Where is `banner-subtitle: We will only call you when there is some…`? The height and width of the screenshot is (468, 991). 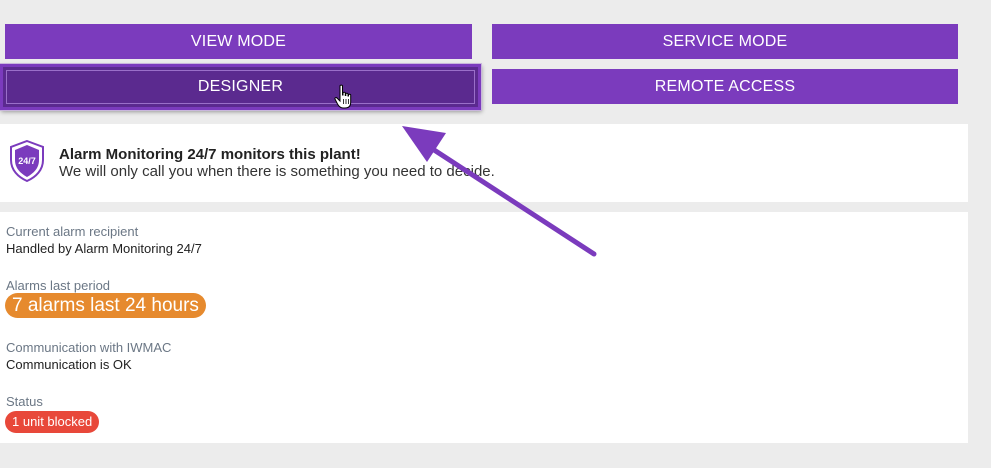 banner-subtitle: We will only call you when there is some… is located at coordinates (277, 171).